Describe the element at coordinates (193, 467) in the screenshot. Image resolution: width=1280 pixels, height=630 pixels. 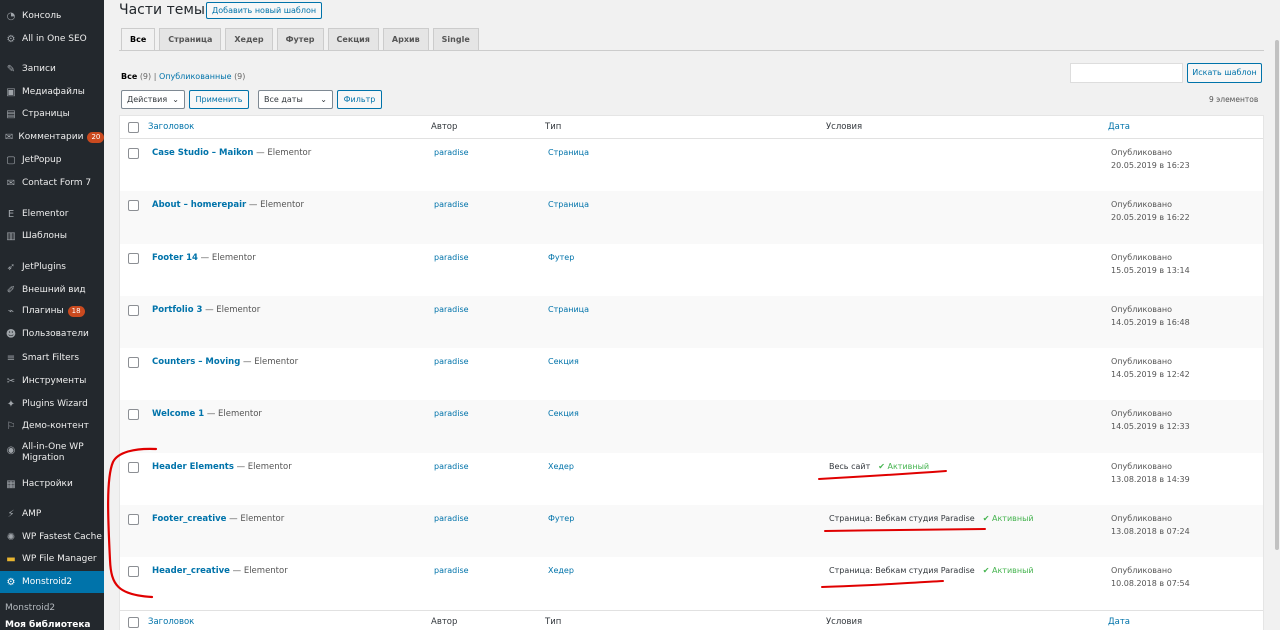
I see `row-title-link: Header Elements` at that location.